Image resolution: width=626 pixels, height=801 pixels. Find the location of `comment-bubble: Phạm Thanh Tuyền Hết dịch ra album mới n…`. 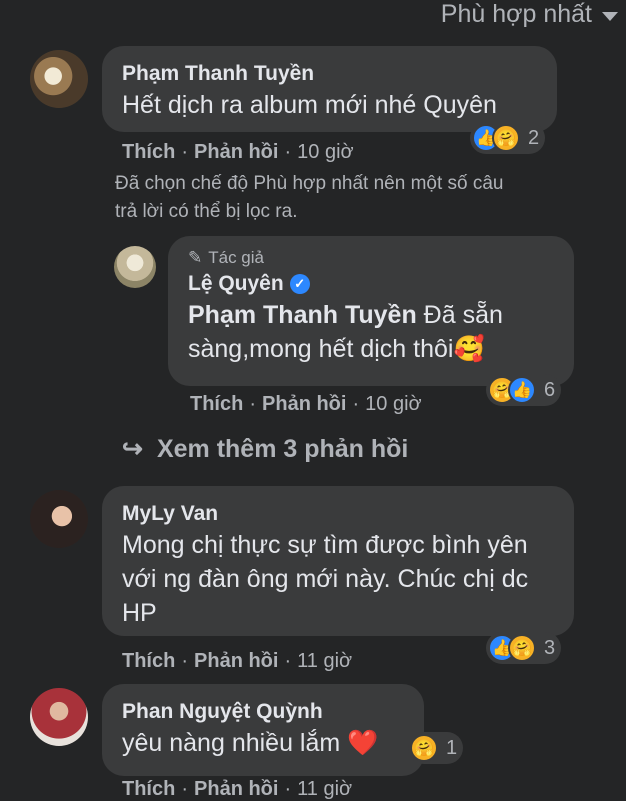

comment-bubble: Phạm Thanh Tuyền Hết dịch ra album mới n… is located at coordinates (329, 89).